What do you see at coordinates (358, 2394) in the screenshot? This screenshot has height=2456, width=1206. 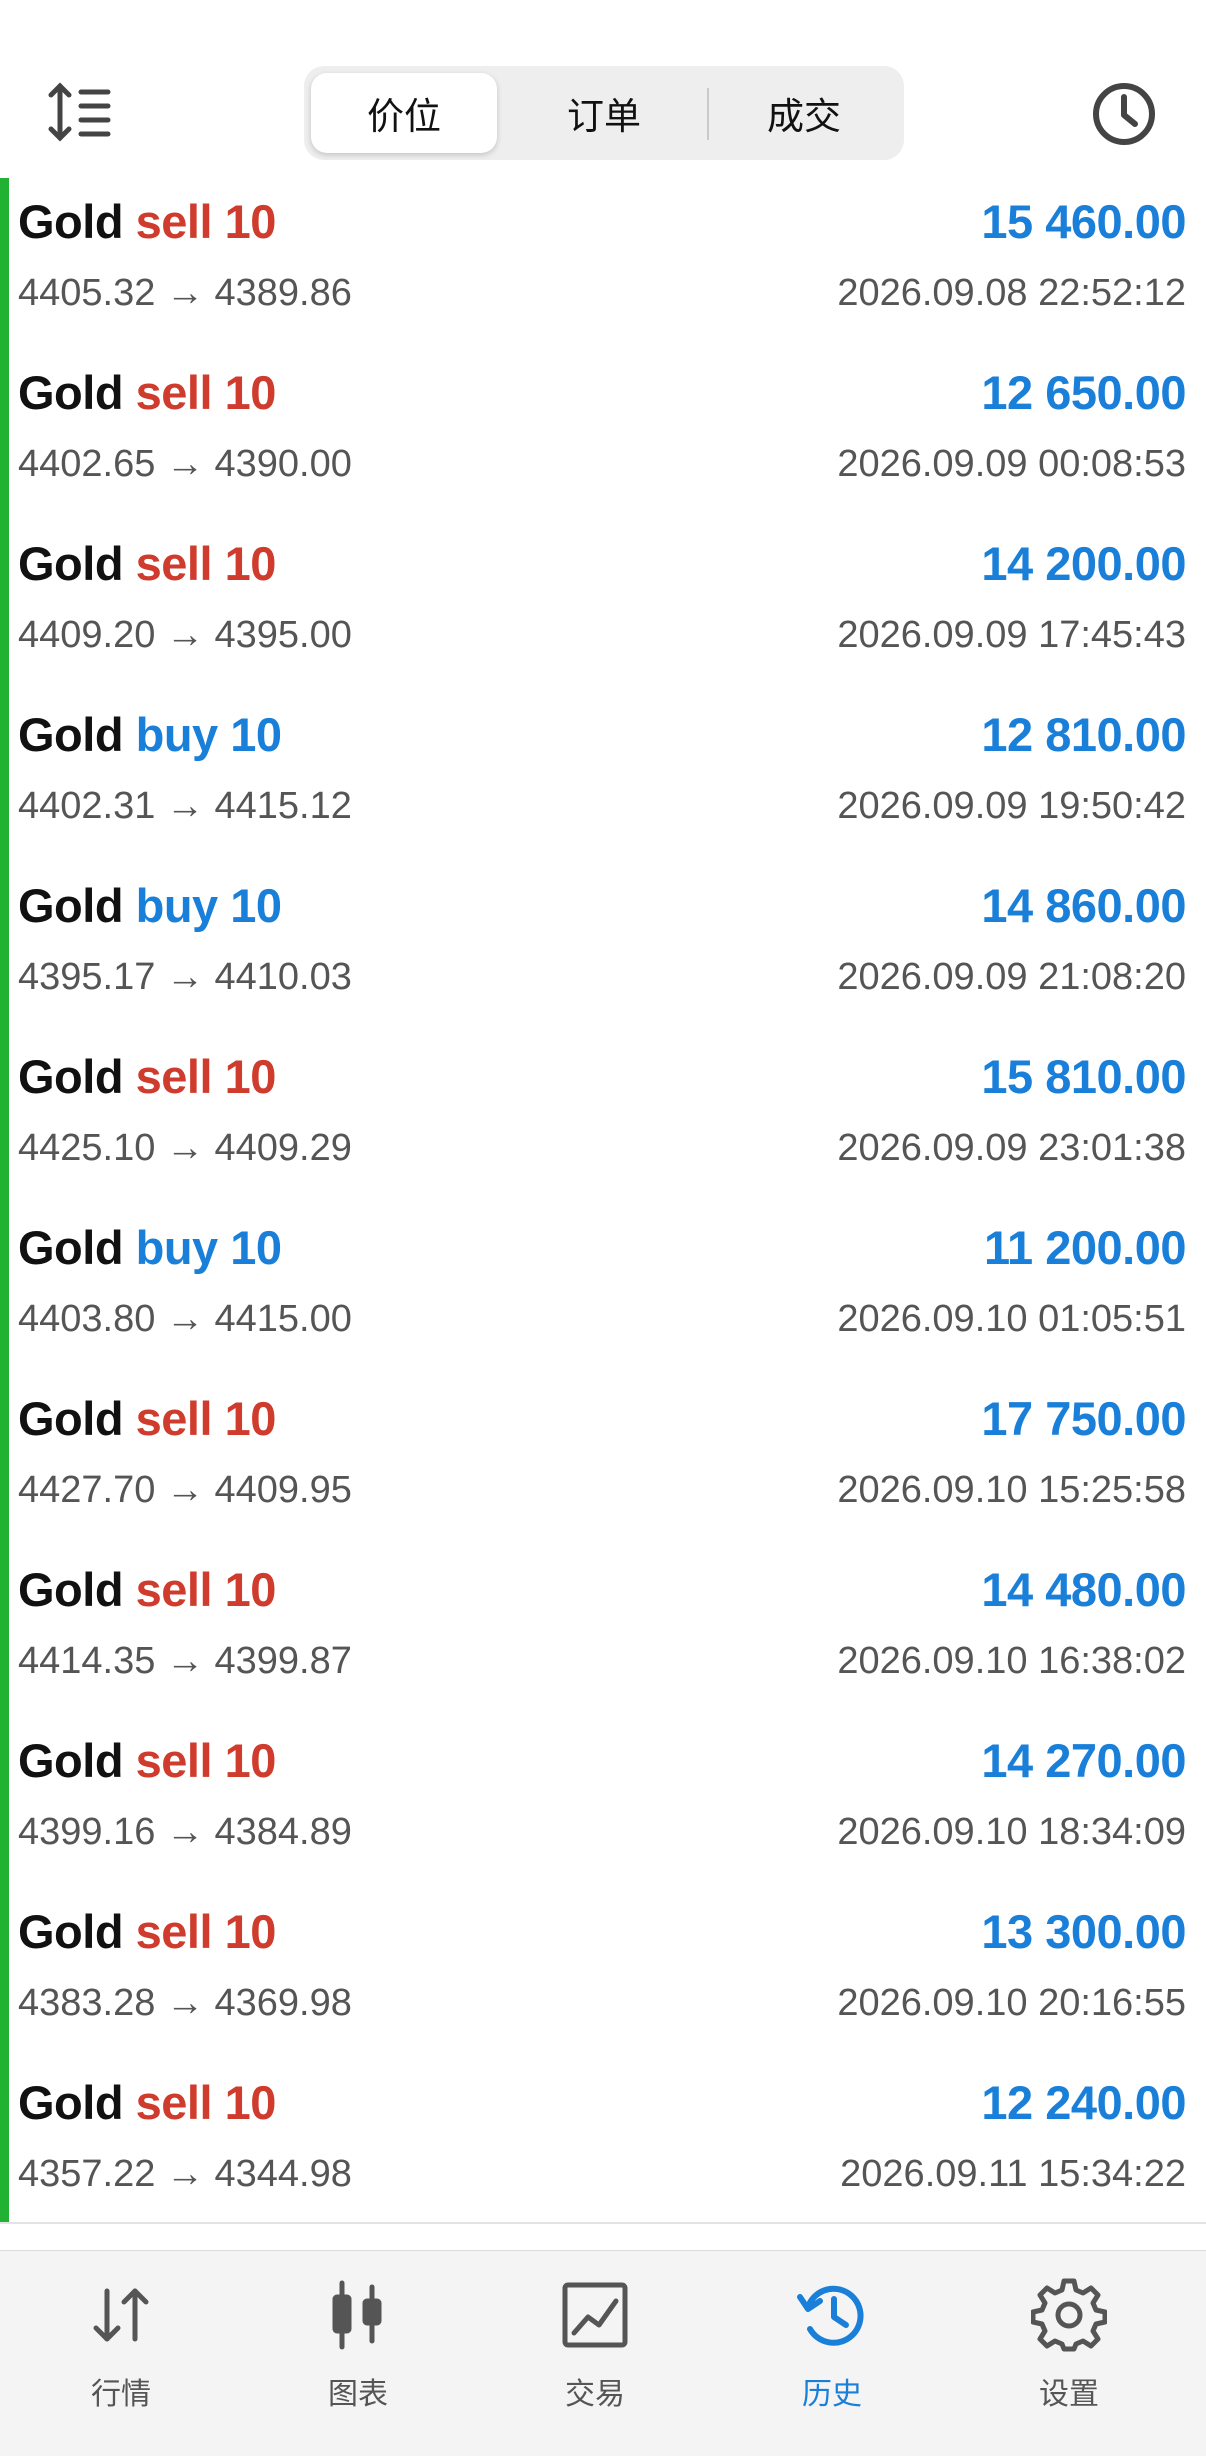 I see `tab-label: 图表` at bounding box center [358, 2394].